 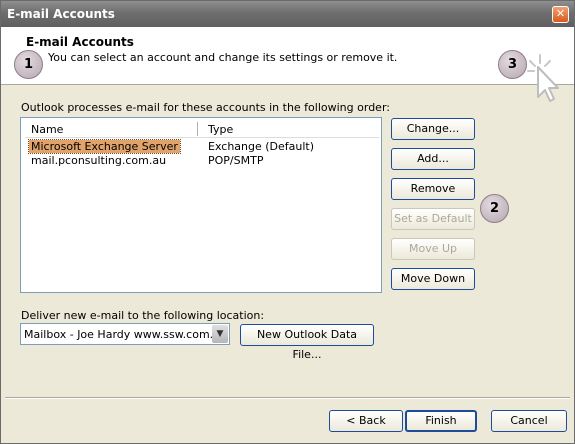 I want to click on column-divider, so click(x=197, y=129).